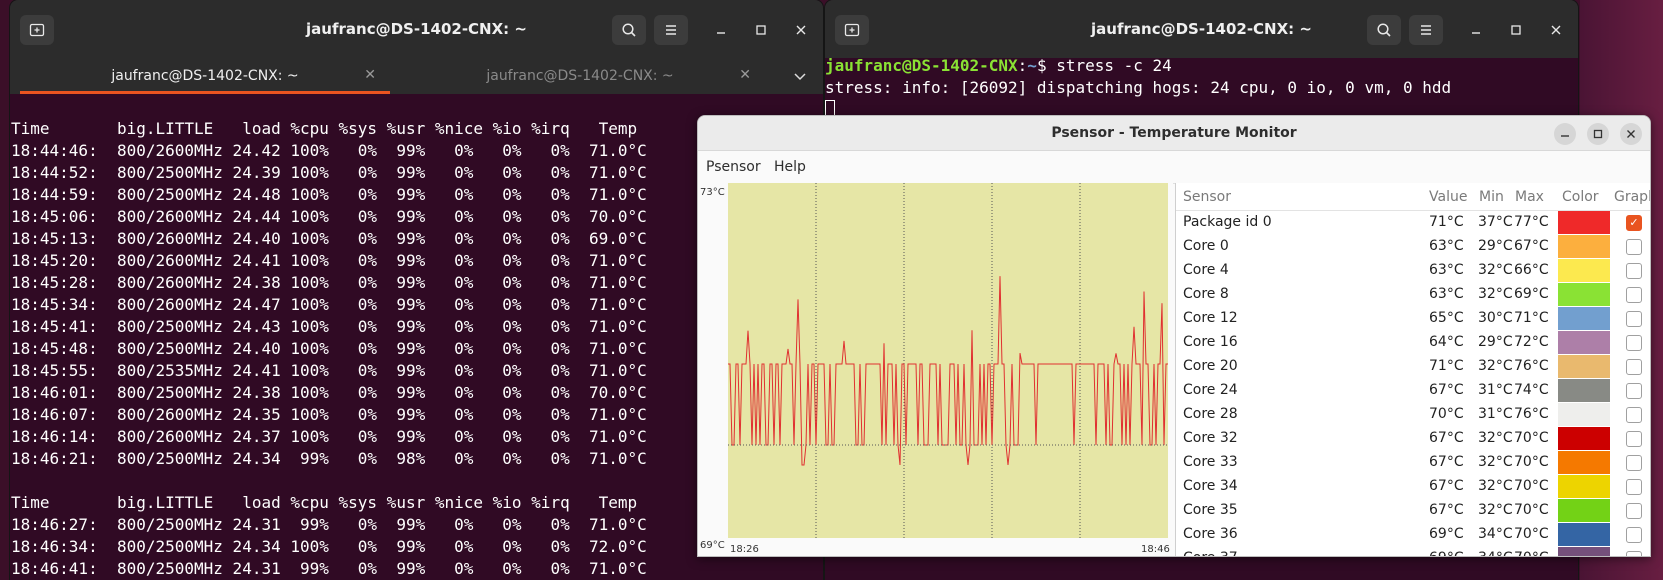 Image resolution: width=1663 pixels, height=580 pixels. I want to click on menu-psensor: Psensor, so click(733, 167).